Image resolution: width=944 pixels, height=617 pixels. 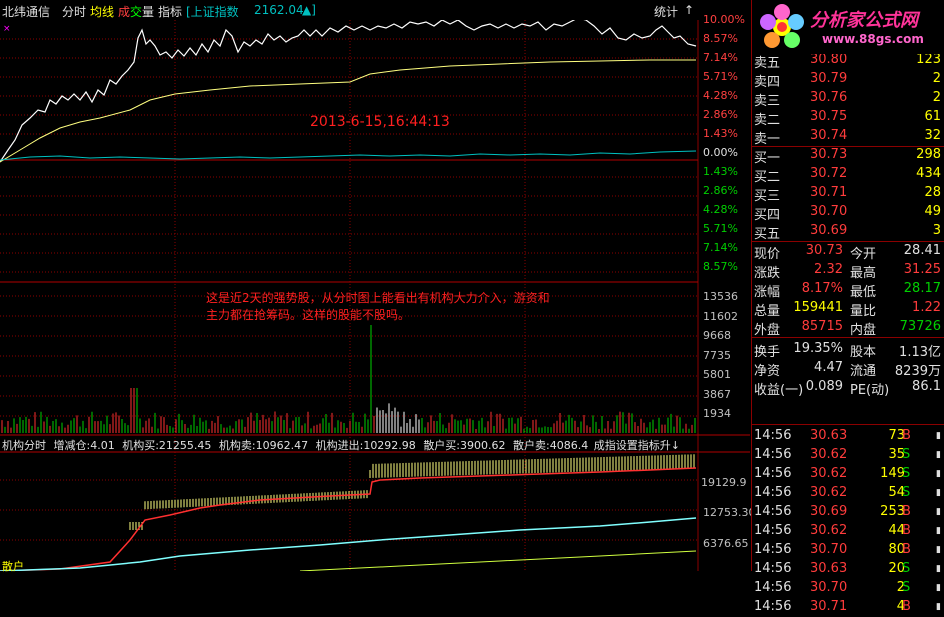 I want to click on order-row-buy: 买一 30.73 298, so click(x=848, y=156).